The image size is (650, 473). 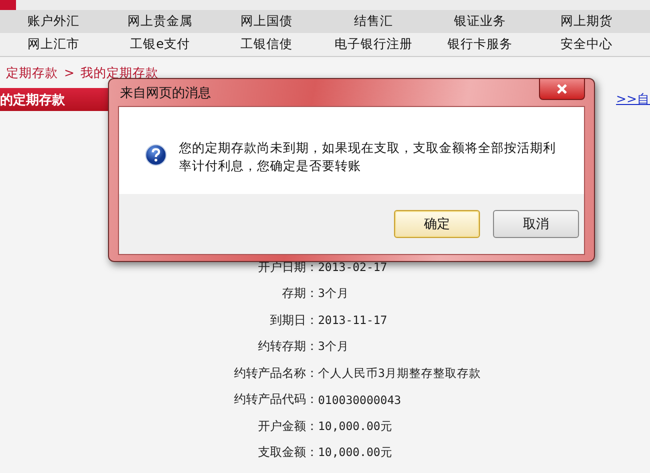 I want to click on link: >>自, so click(x=633, y=99).